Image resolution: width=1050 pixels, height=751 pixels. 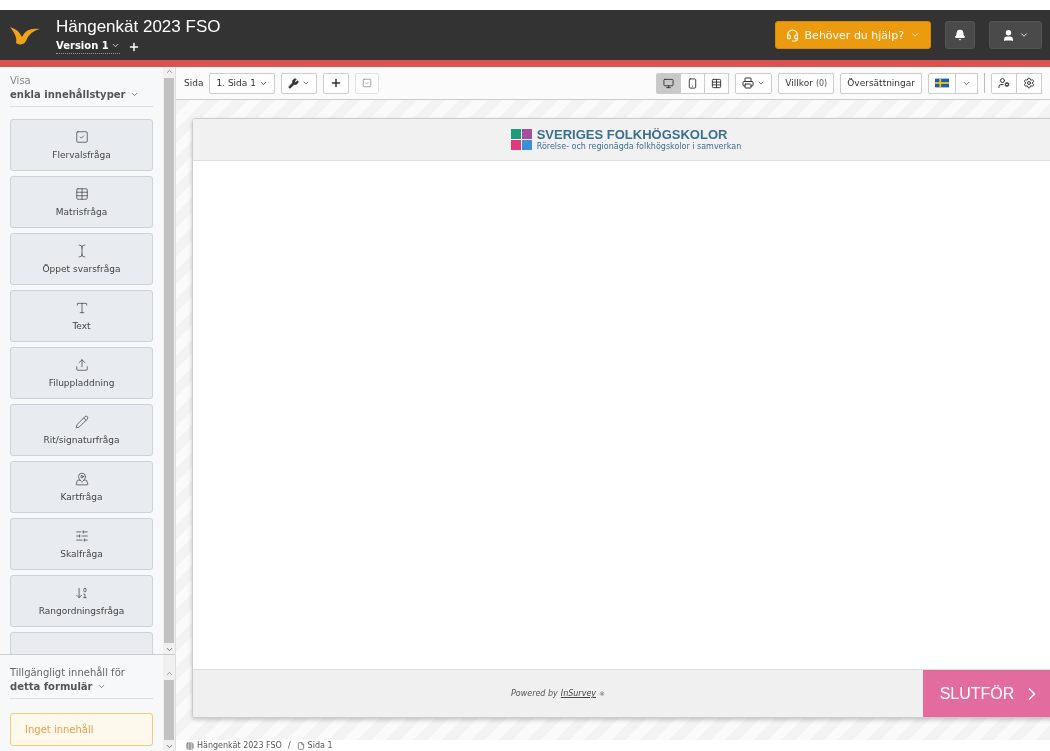 I want to click on file-icon, so click(x=300, y=745).